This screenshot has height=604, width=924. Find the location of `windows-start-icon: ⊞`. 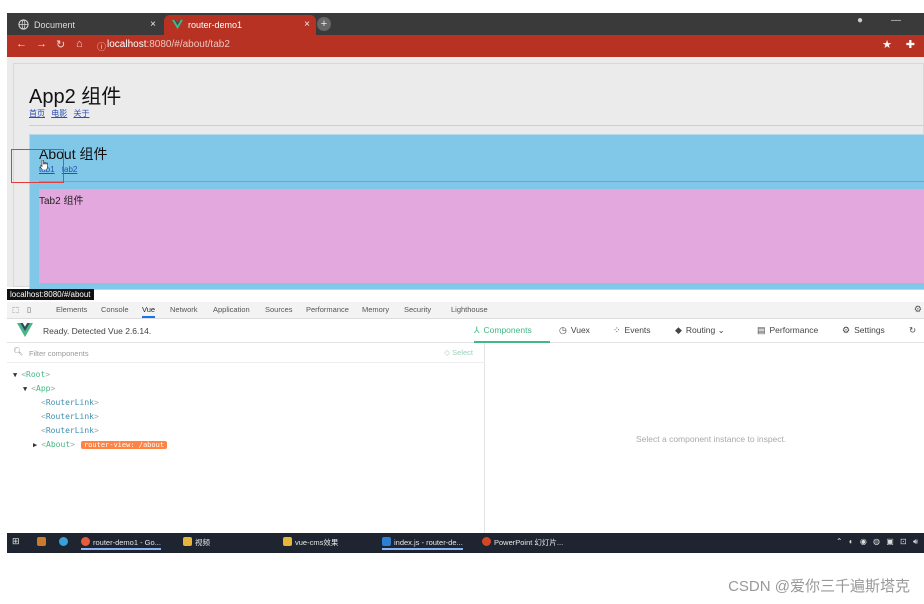

windows-start-icon: ⊞ is located at coordinates (16, 541).